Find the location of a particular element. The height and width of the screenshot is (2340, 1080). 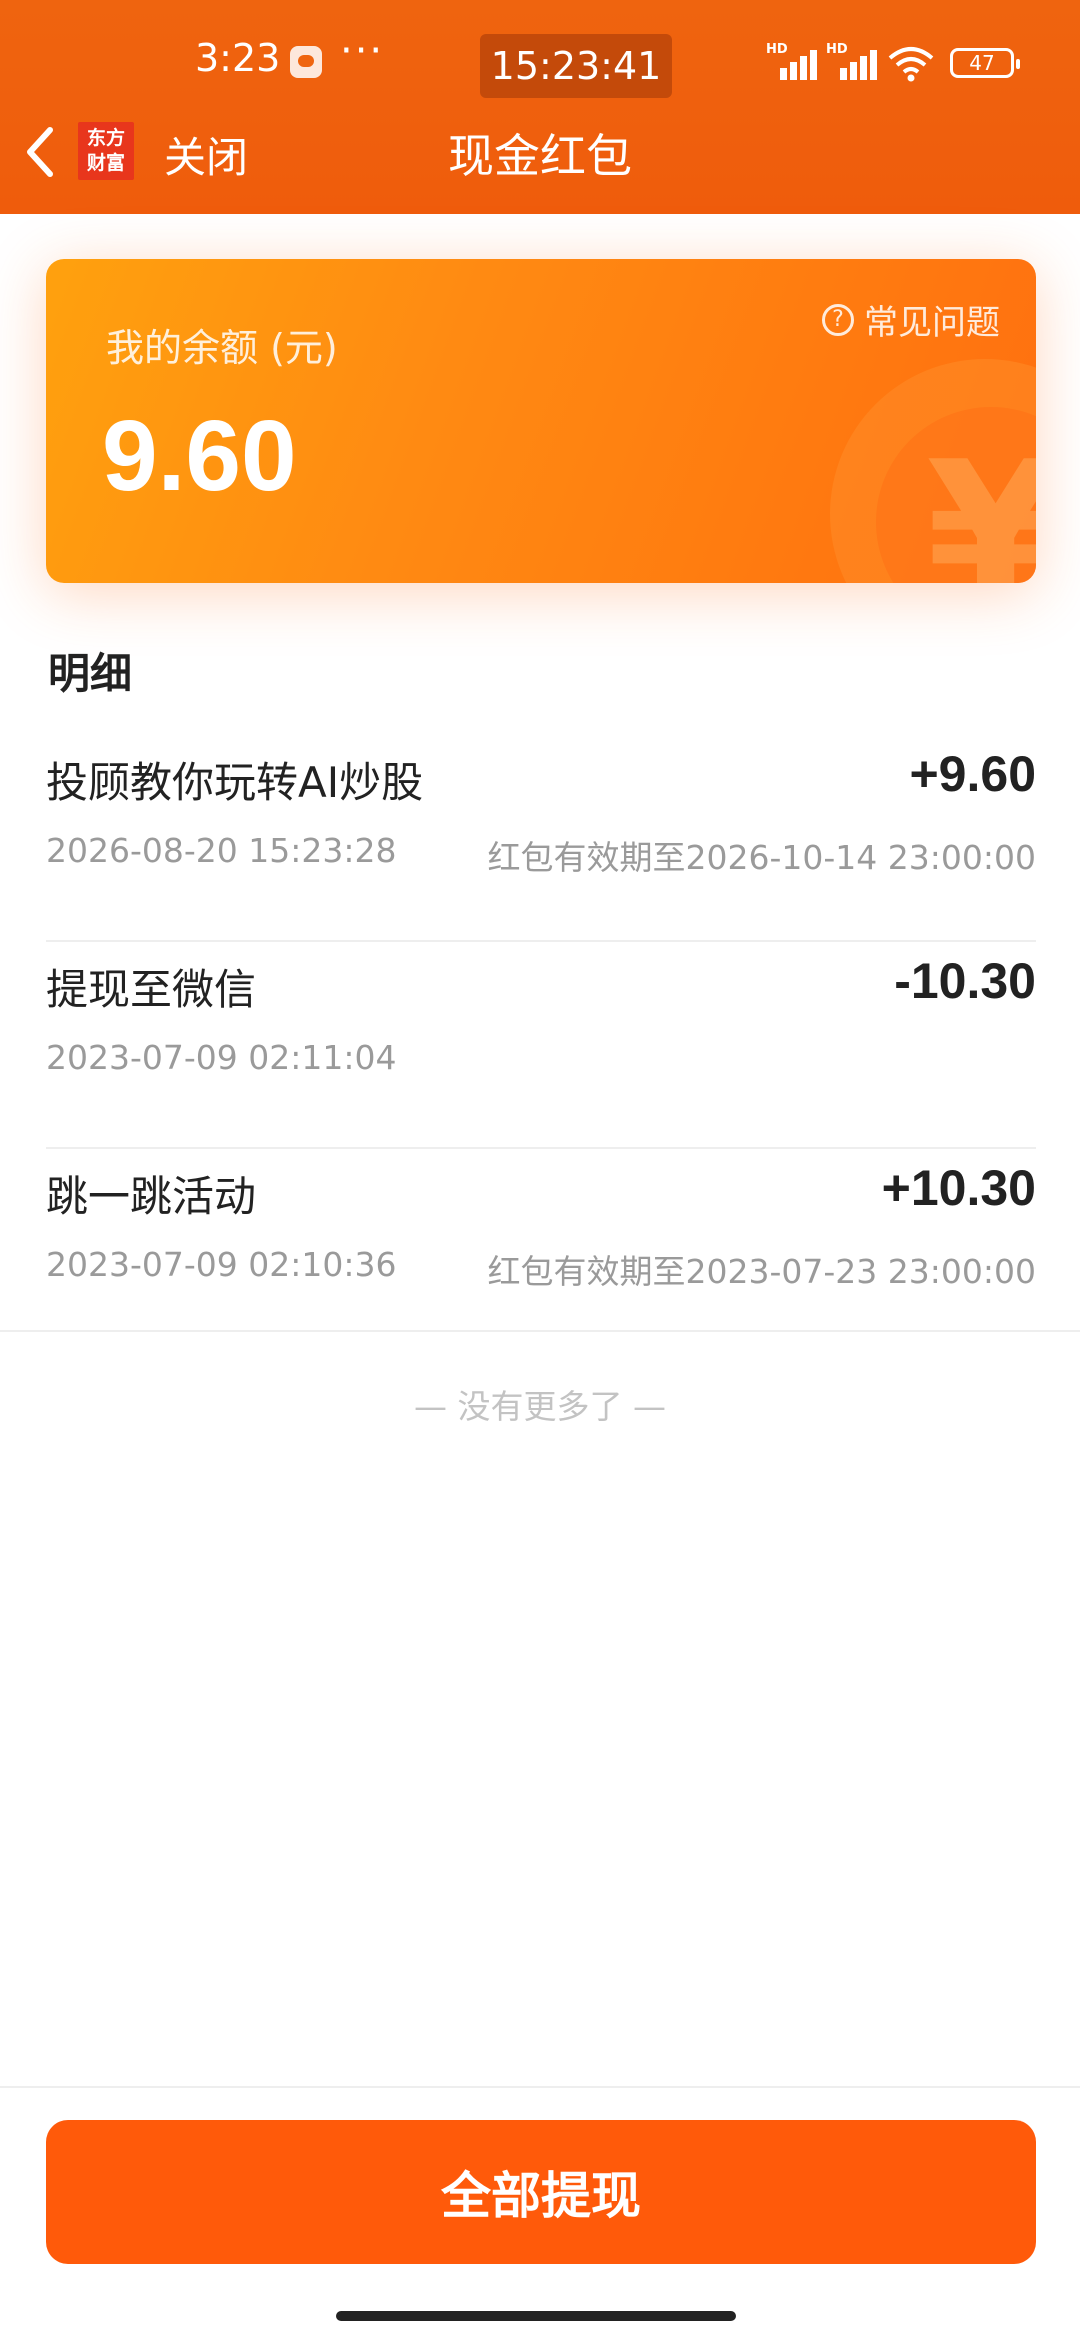

battery-icon: 47 is located at coordinates (985, 63).